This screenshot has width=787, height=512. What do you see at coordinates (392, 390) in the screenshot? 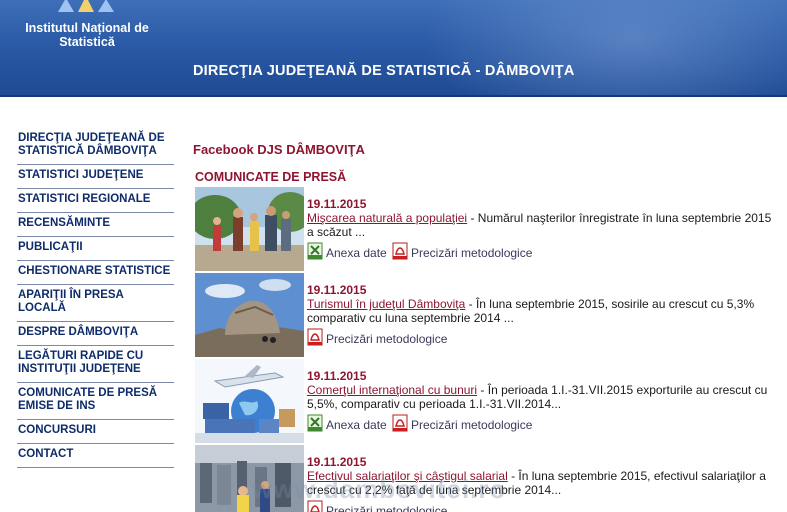
I see `news-link: Comerţul internaţional cu bunuri` at bounding box center [392, 390].